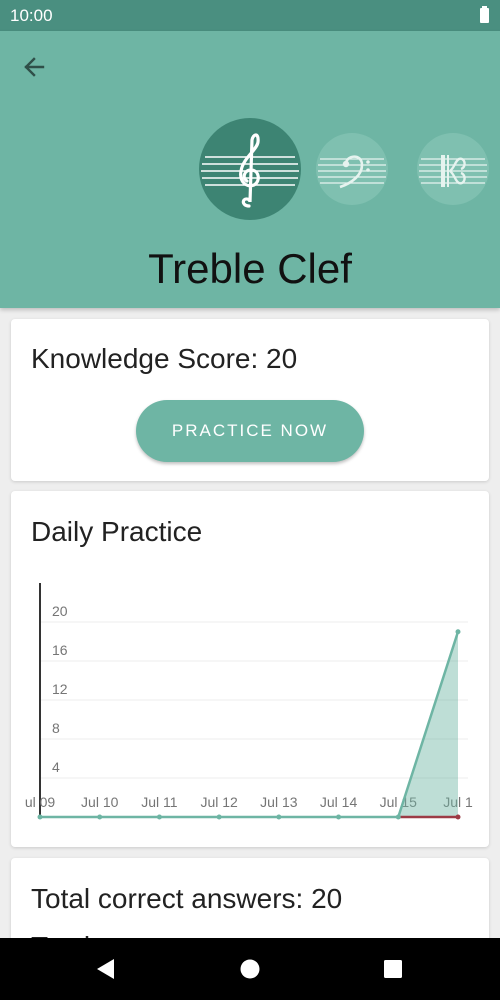 Image resolution: width=500 pixels, height=1000 pixels. What do you see at coordinates (56, 728) in the screenshot?
I see `y-tick-label: 8` at bounding box center [56, 728].